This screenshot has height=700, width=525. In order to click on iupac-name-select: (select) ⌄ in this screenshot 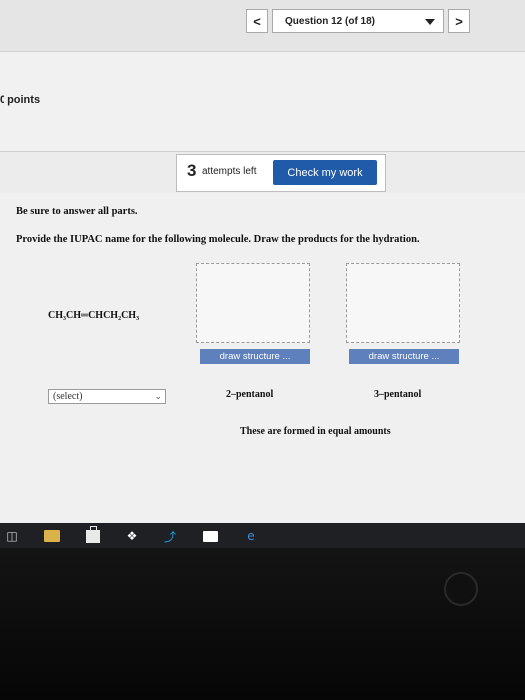, I will do `click(107, 396)`.